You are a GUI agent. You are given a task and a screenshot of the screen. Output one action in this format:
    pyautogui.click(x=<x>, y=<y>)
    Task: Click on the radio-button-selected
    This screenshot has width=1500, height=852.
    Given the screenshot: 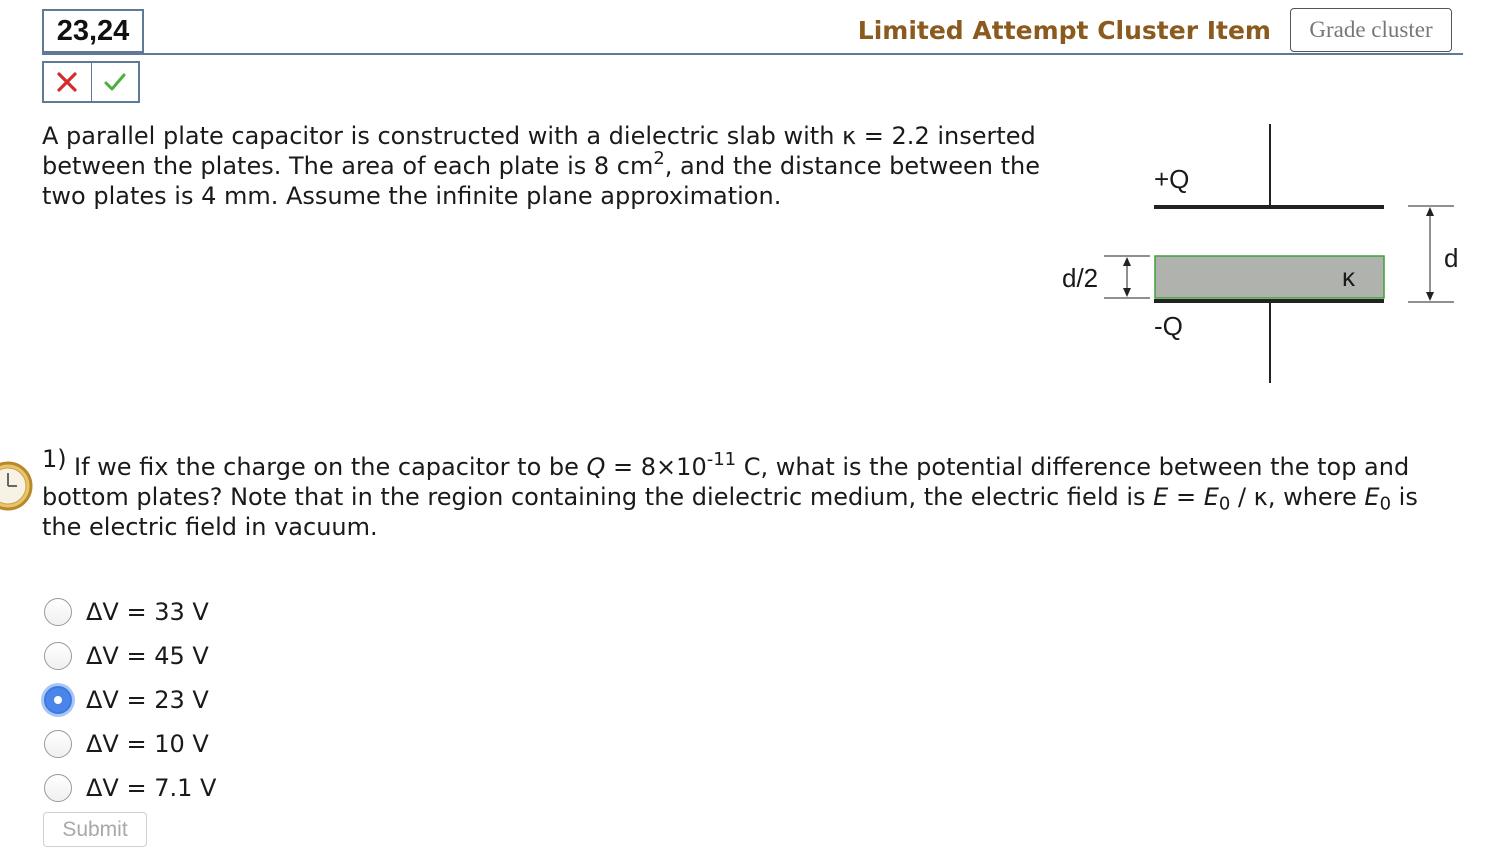 What is the action you would take?
    pyautogui.click(x=58, y=700)
    